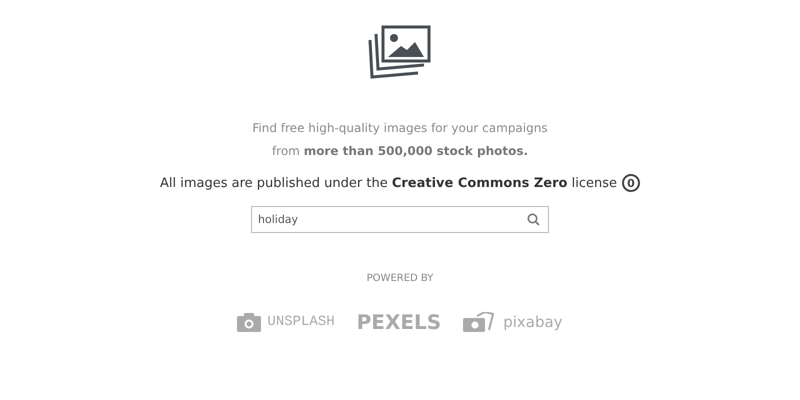  What do you see at coordinates (301, 322) in the screenshot?
I see `provider-logo-text: UNSPLASH` at bounding box center [301, 322].